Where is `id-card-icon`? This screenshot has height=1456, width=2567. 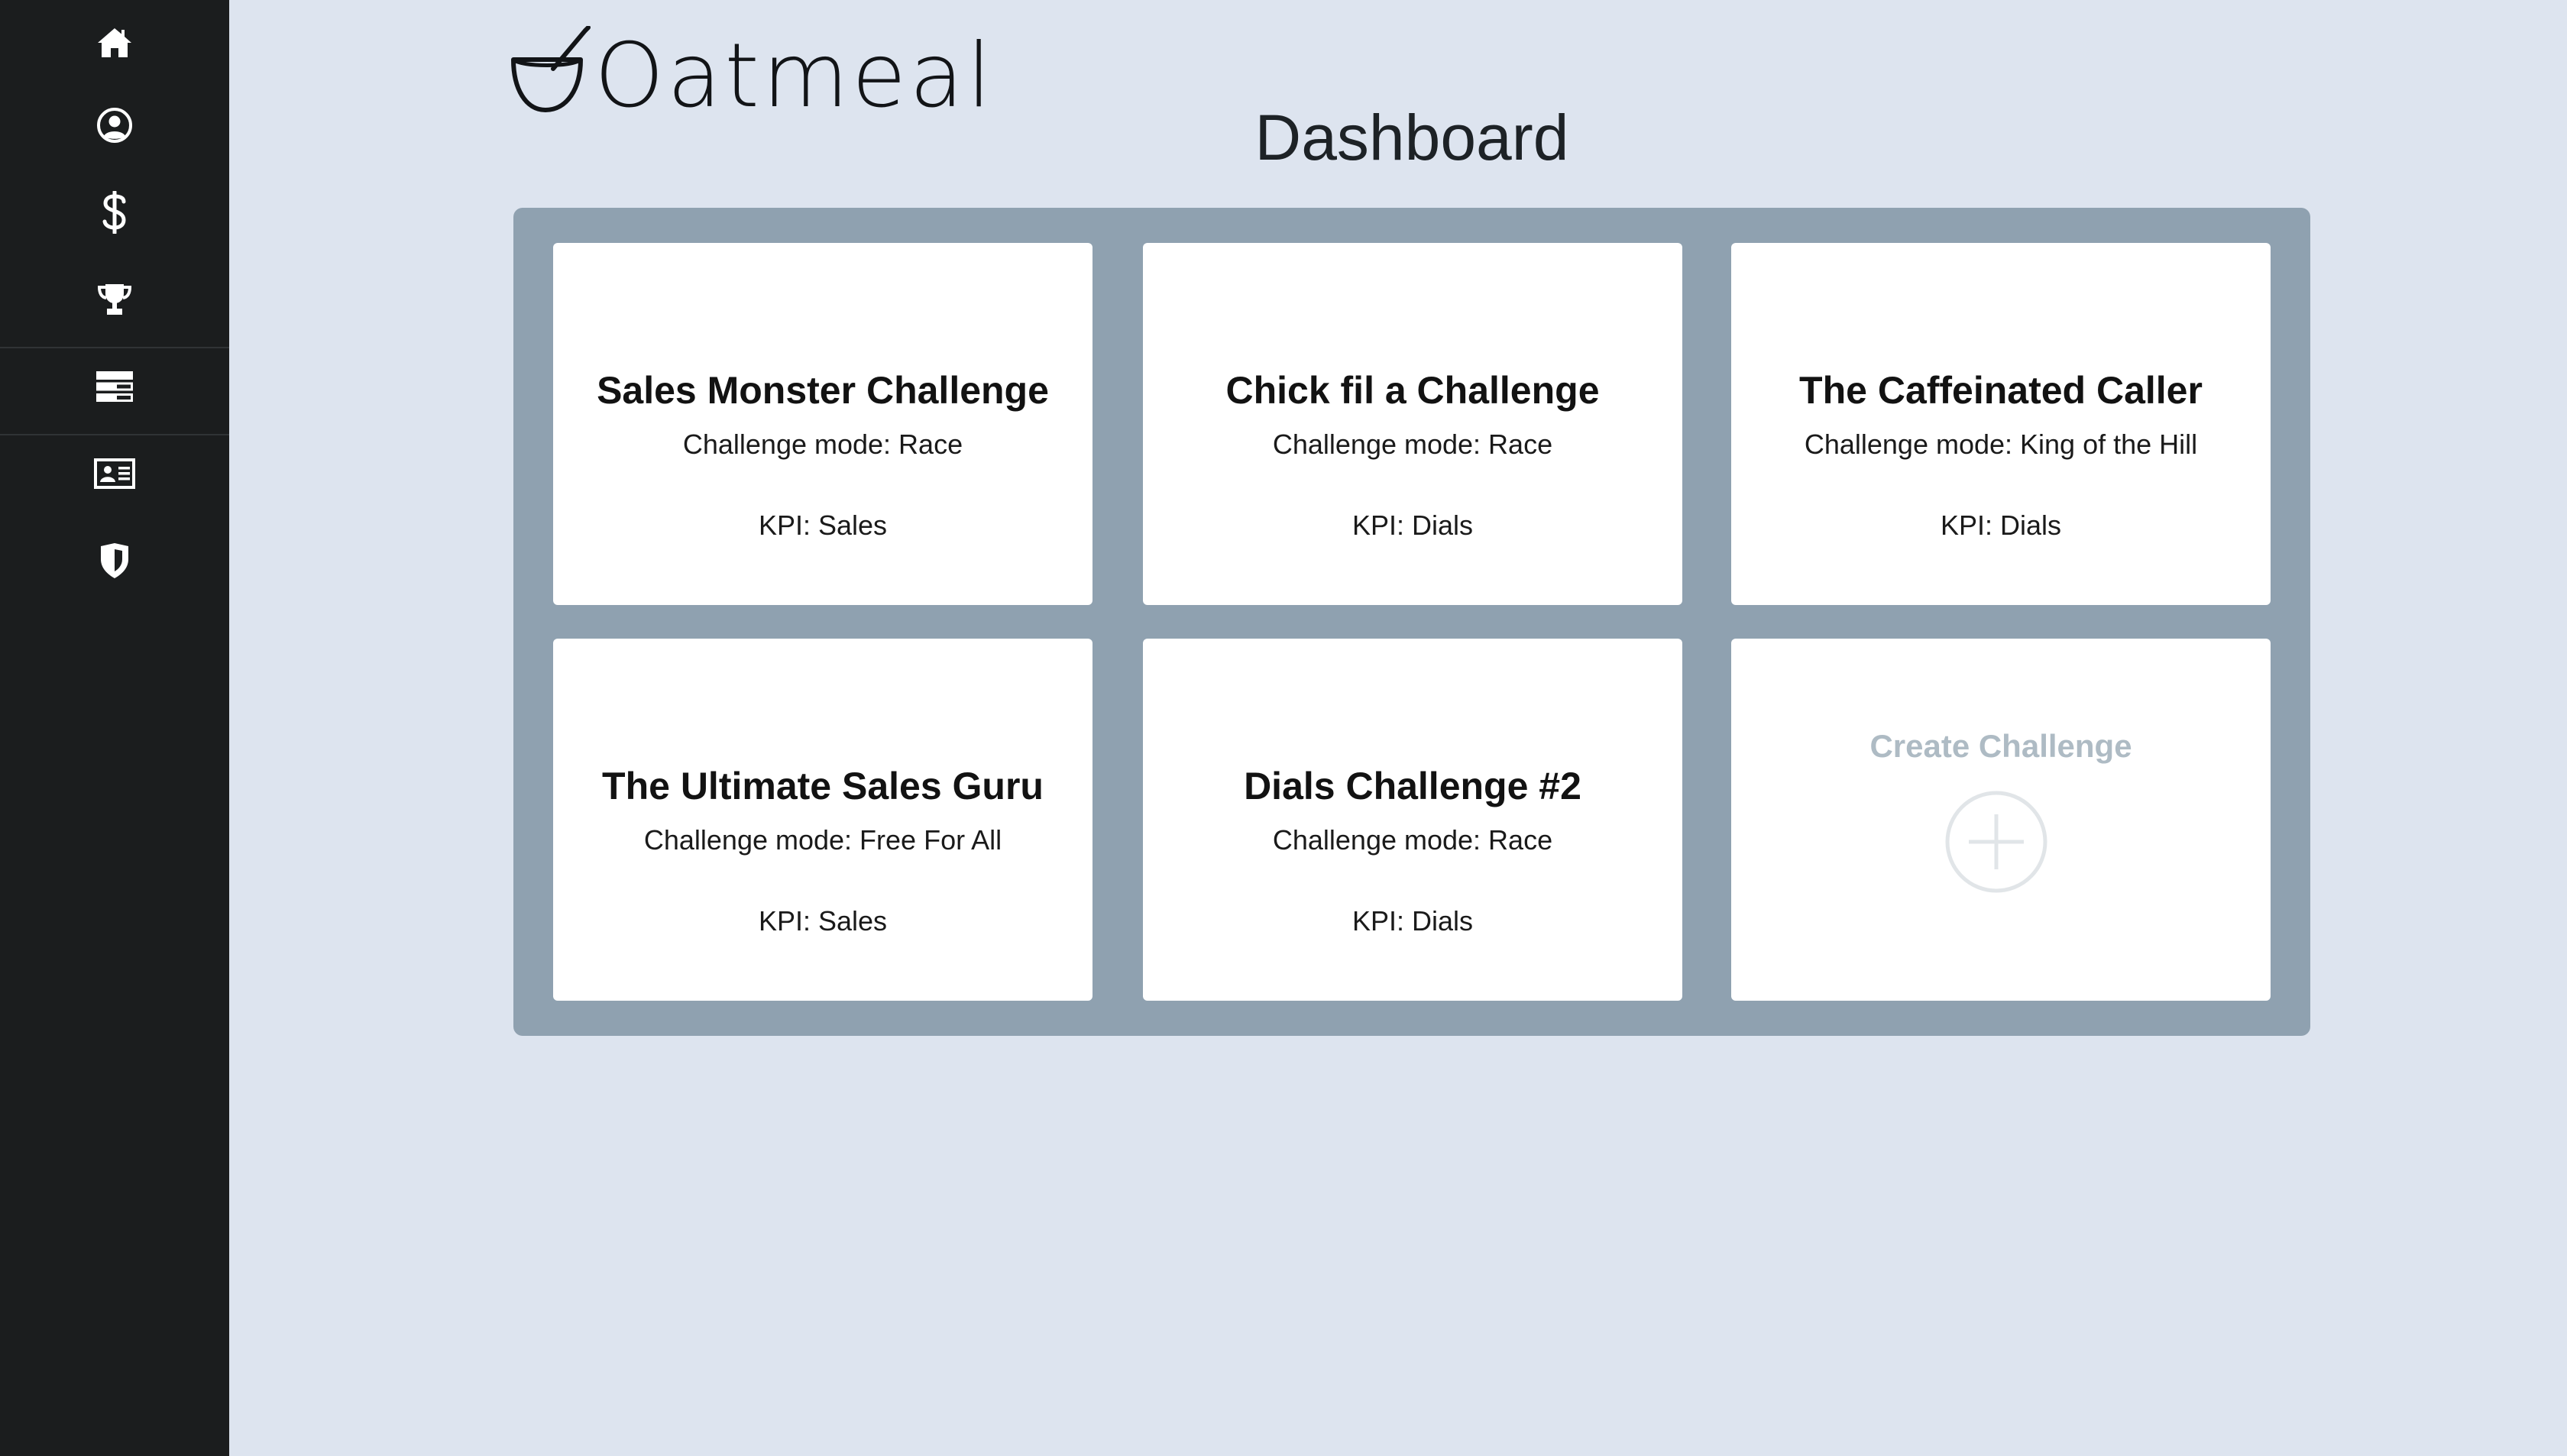 id-card-icon is located at coordinates (114, 474).